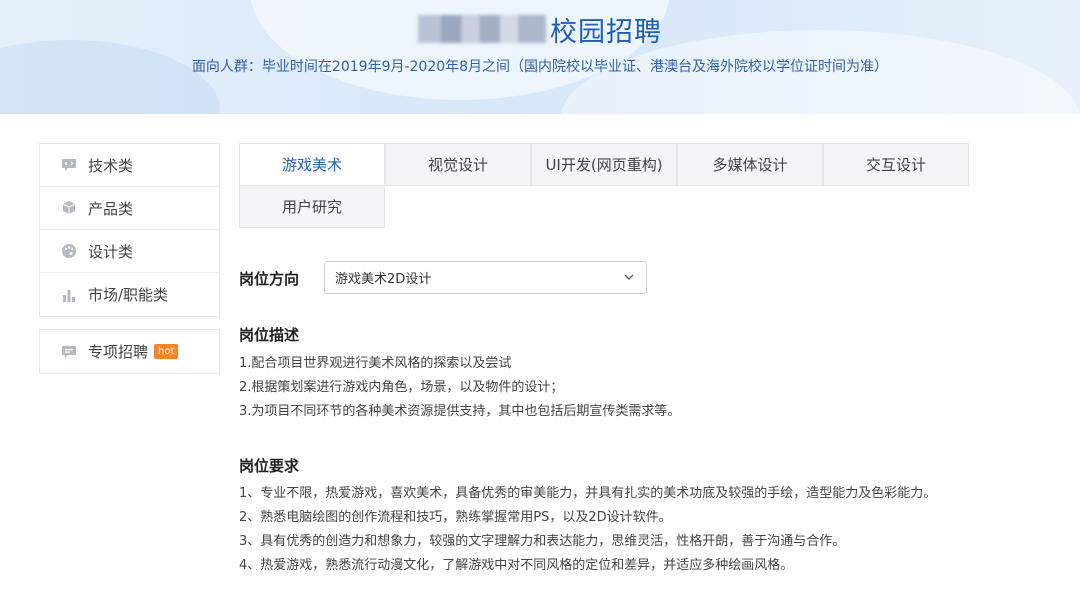  I want to click on code-chat-icon, so click(69, 165).